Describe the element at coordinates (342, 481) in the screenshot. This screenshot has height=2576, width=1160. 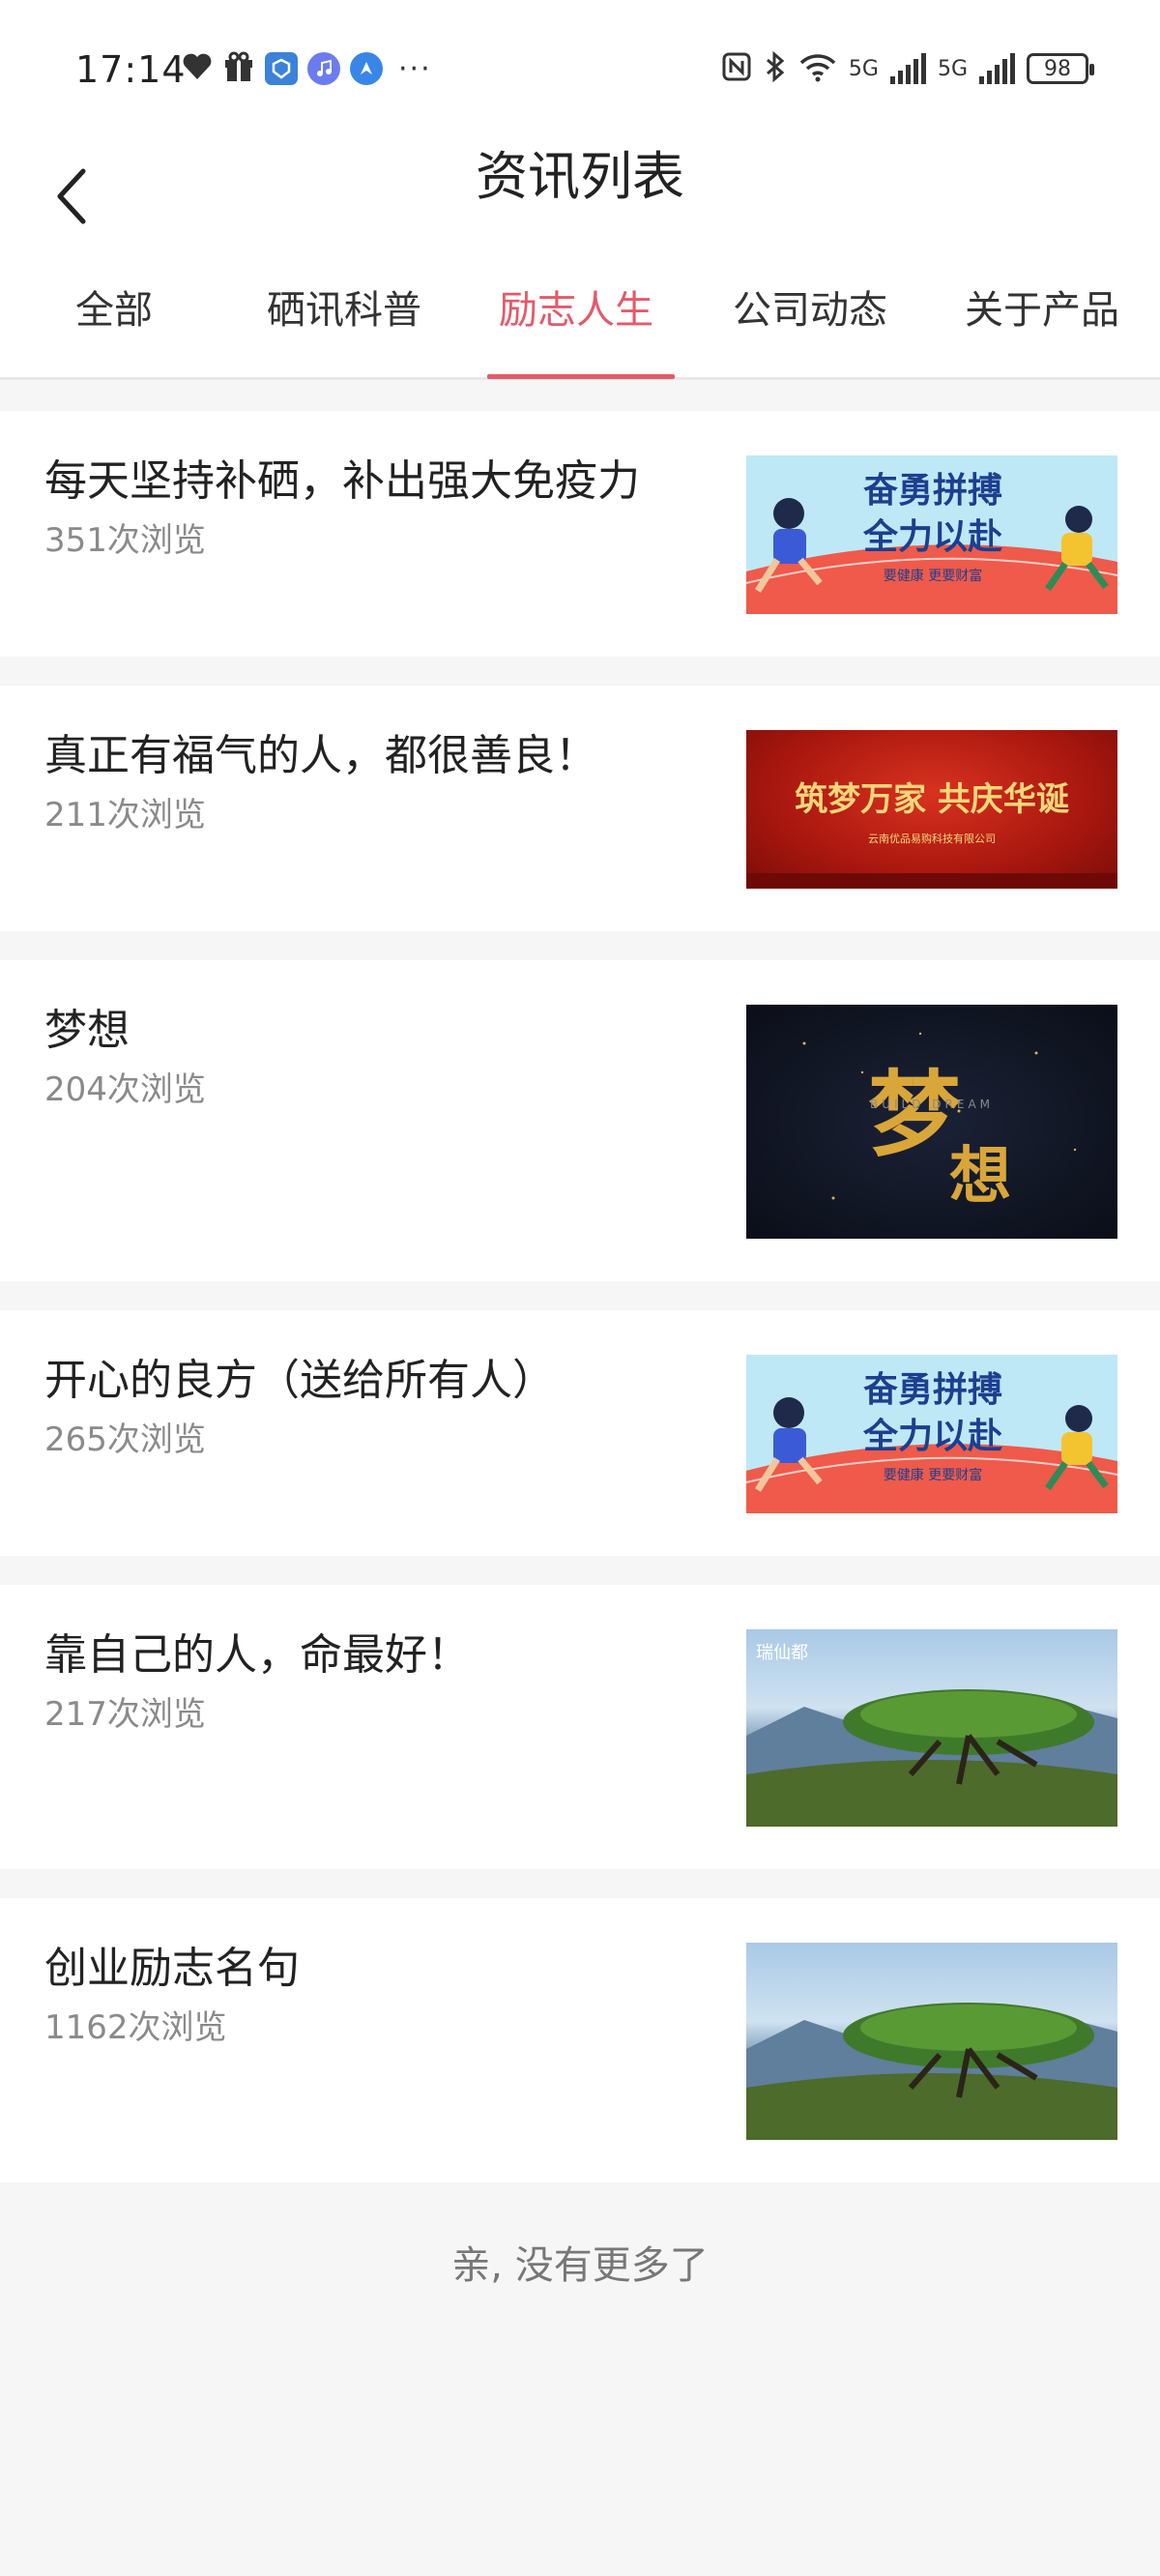
I see `article-title: 每天坚持补硒，补出强大免疫力` at that location.